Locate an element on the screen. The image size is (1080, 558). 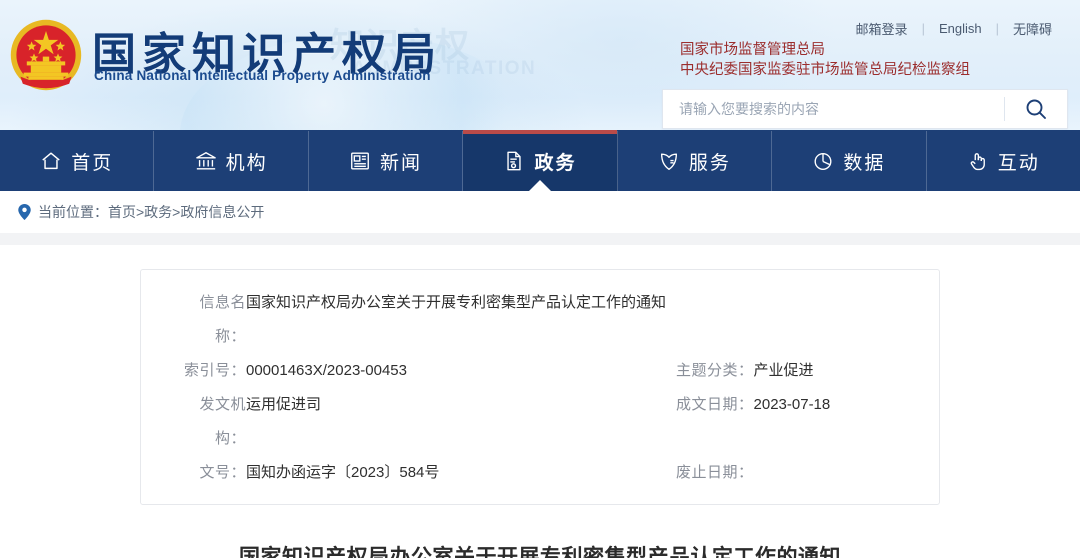
nav-item-news: 新闻 is located at coordinates (386, 161).